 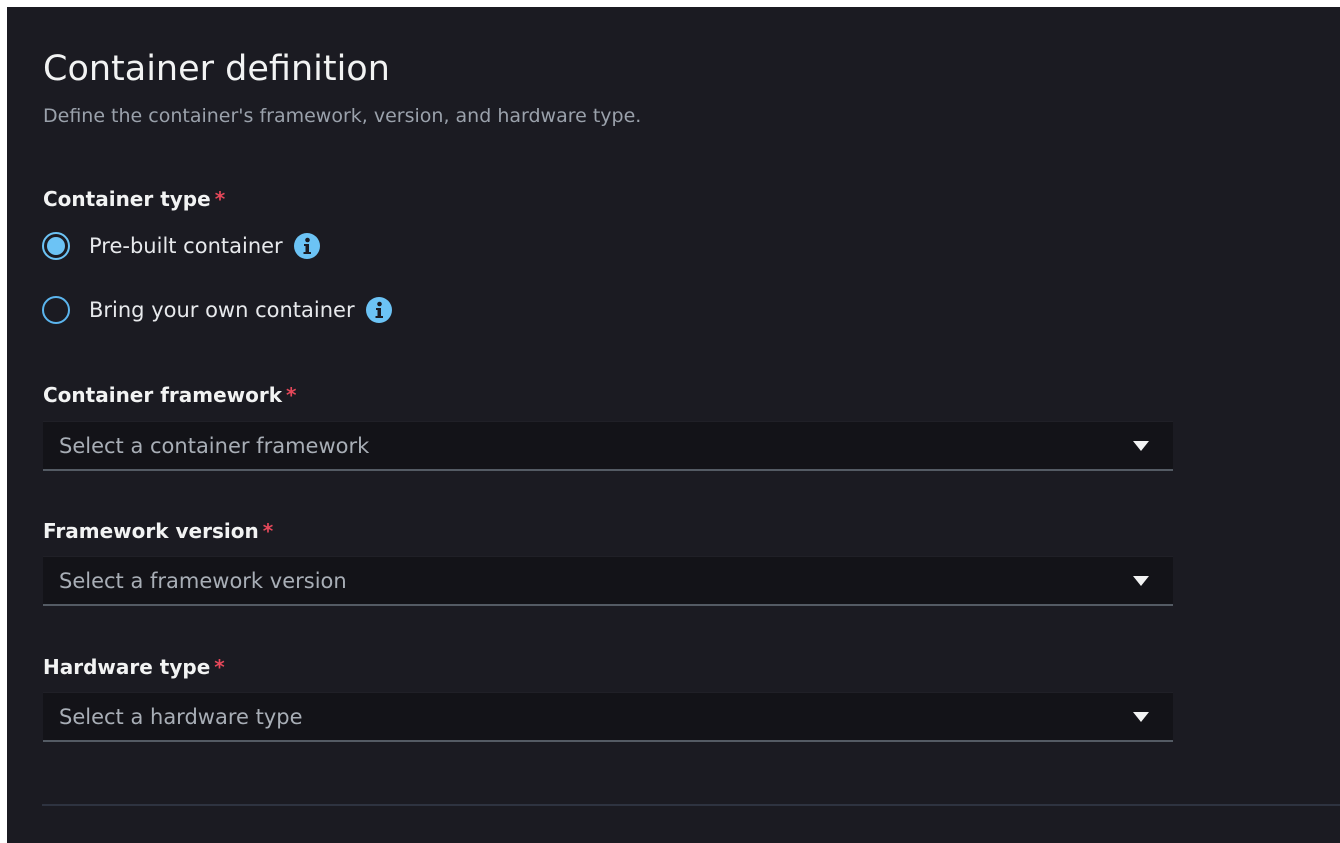 What do you see at coordinates (186, 246) in the screenshot?
I see `radio-label-prebuilt-container: Pre-built container` at bounding box center [186, 246].